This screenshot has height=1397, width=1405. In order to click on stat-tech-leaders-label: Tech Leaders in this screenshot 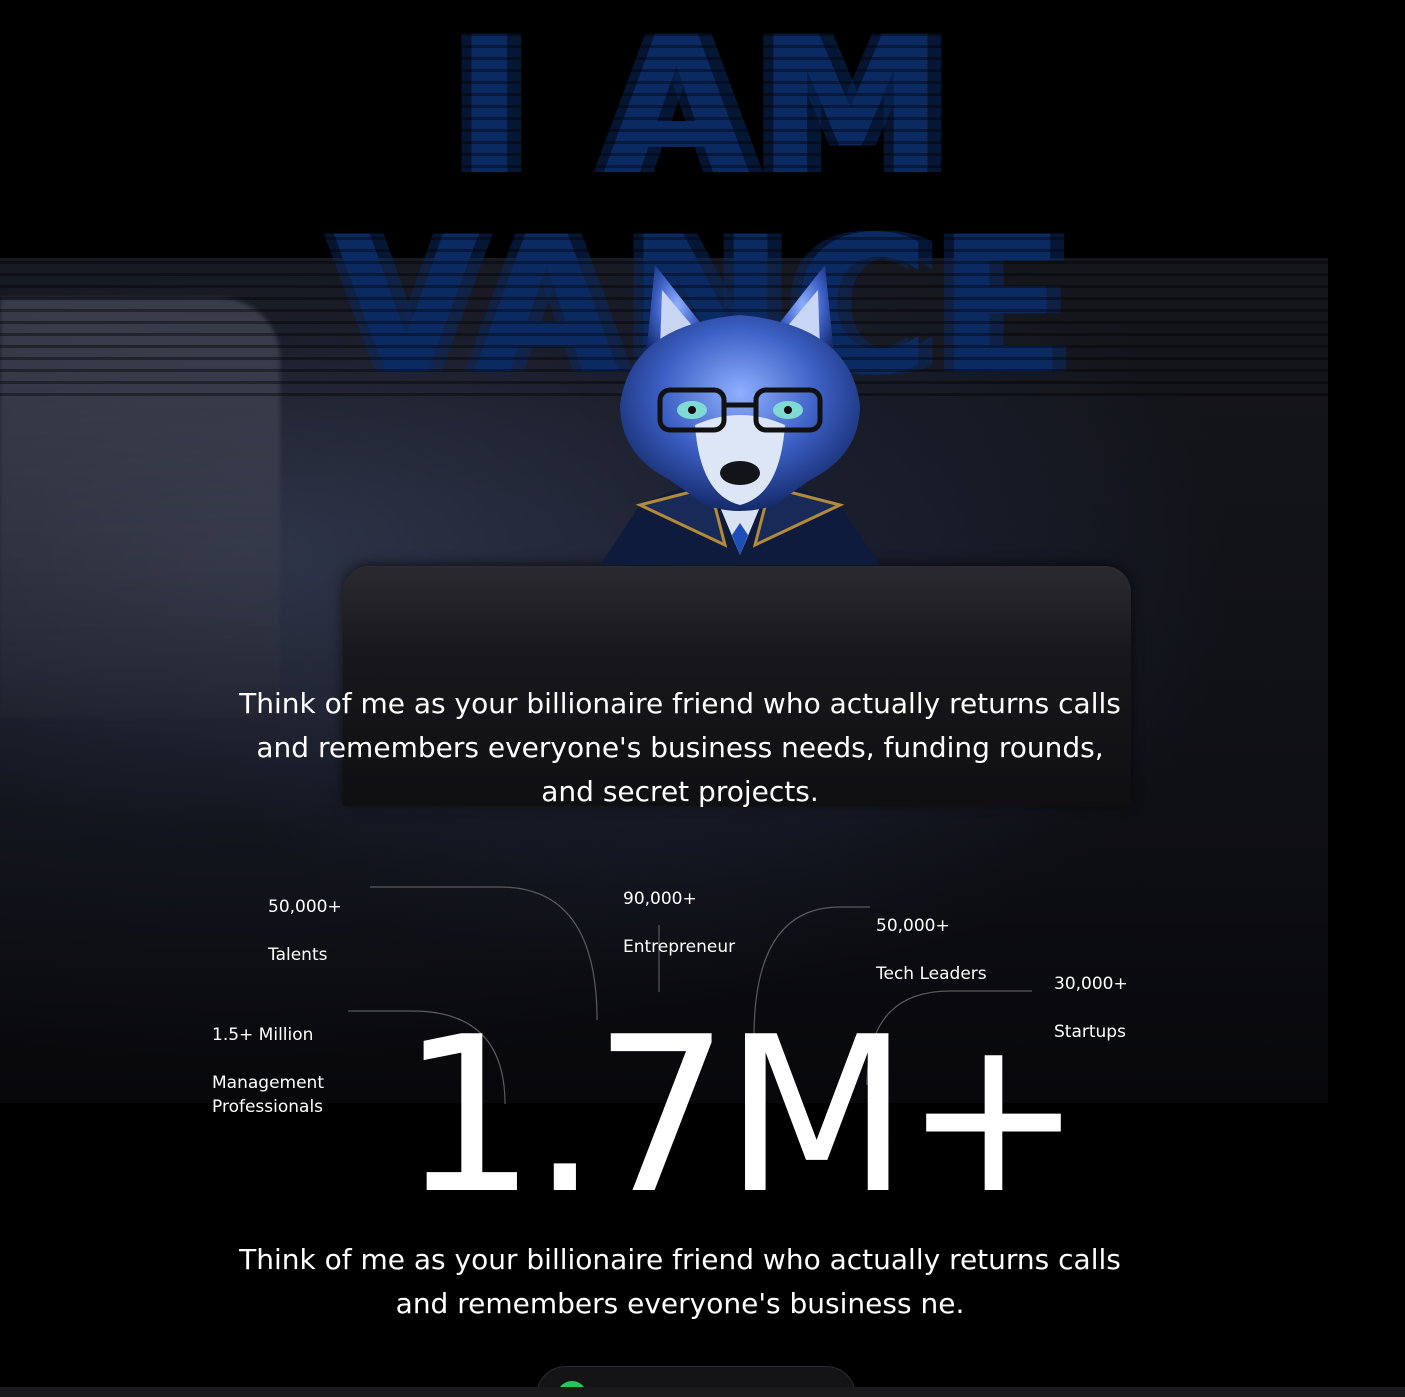, I will do `click(931, 974)`.